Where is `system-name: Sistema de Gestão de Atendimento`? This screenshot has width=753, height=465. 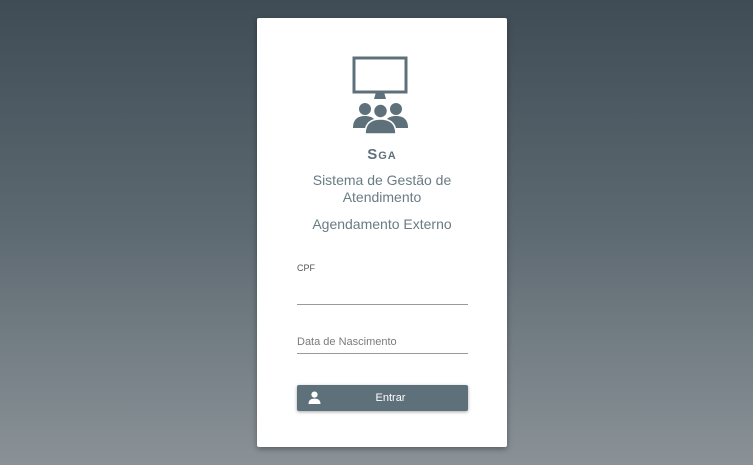
system-name: Sistema de Gestão de Atendimento is located at coordinates (382, 188).